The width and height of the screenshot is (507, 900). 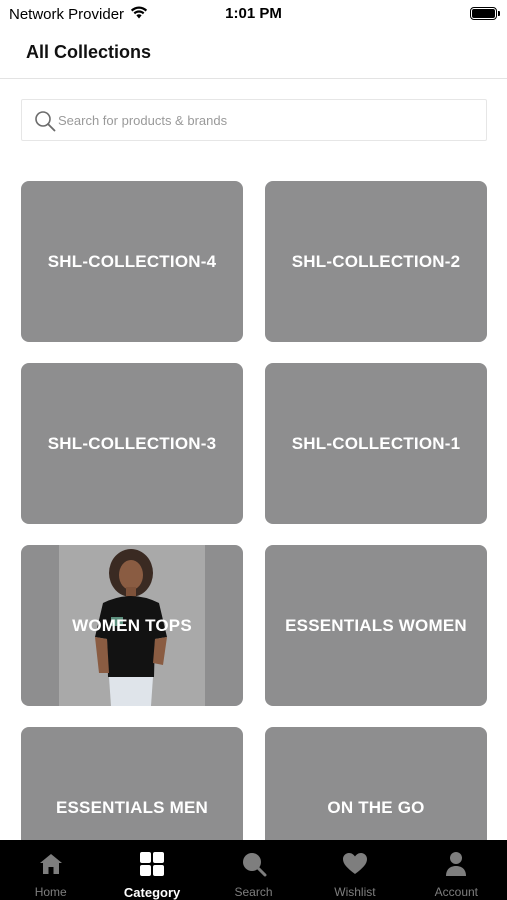 What do you see at coordinates (152, 892) in the screenshot?
I see `tab-label: Category` at bounding box center [152, 892].